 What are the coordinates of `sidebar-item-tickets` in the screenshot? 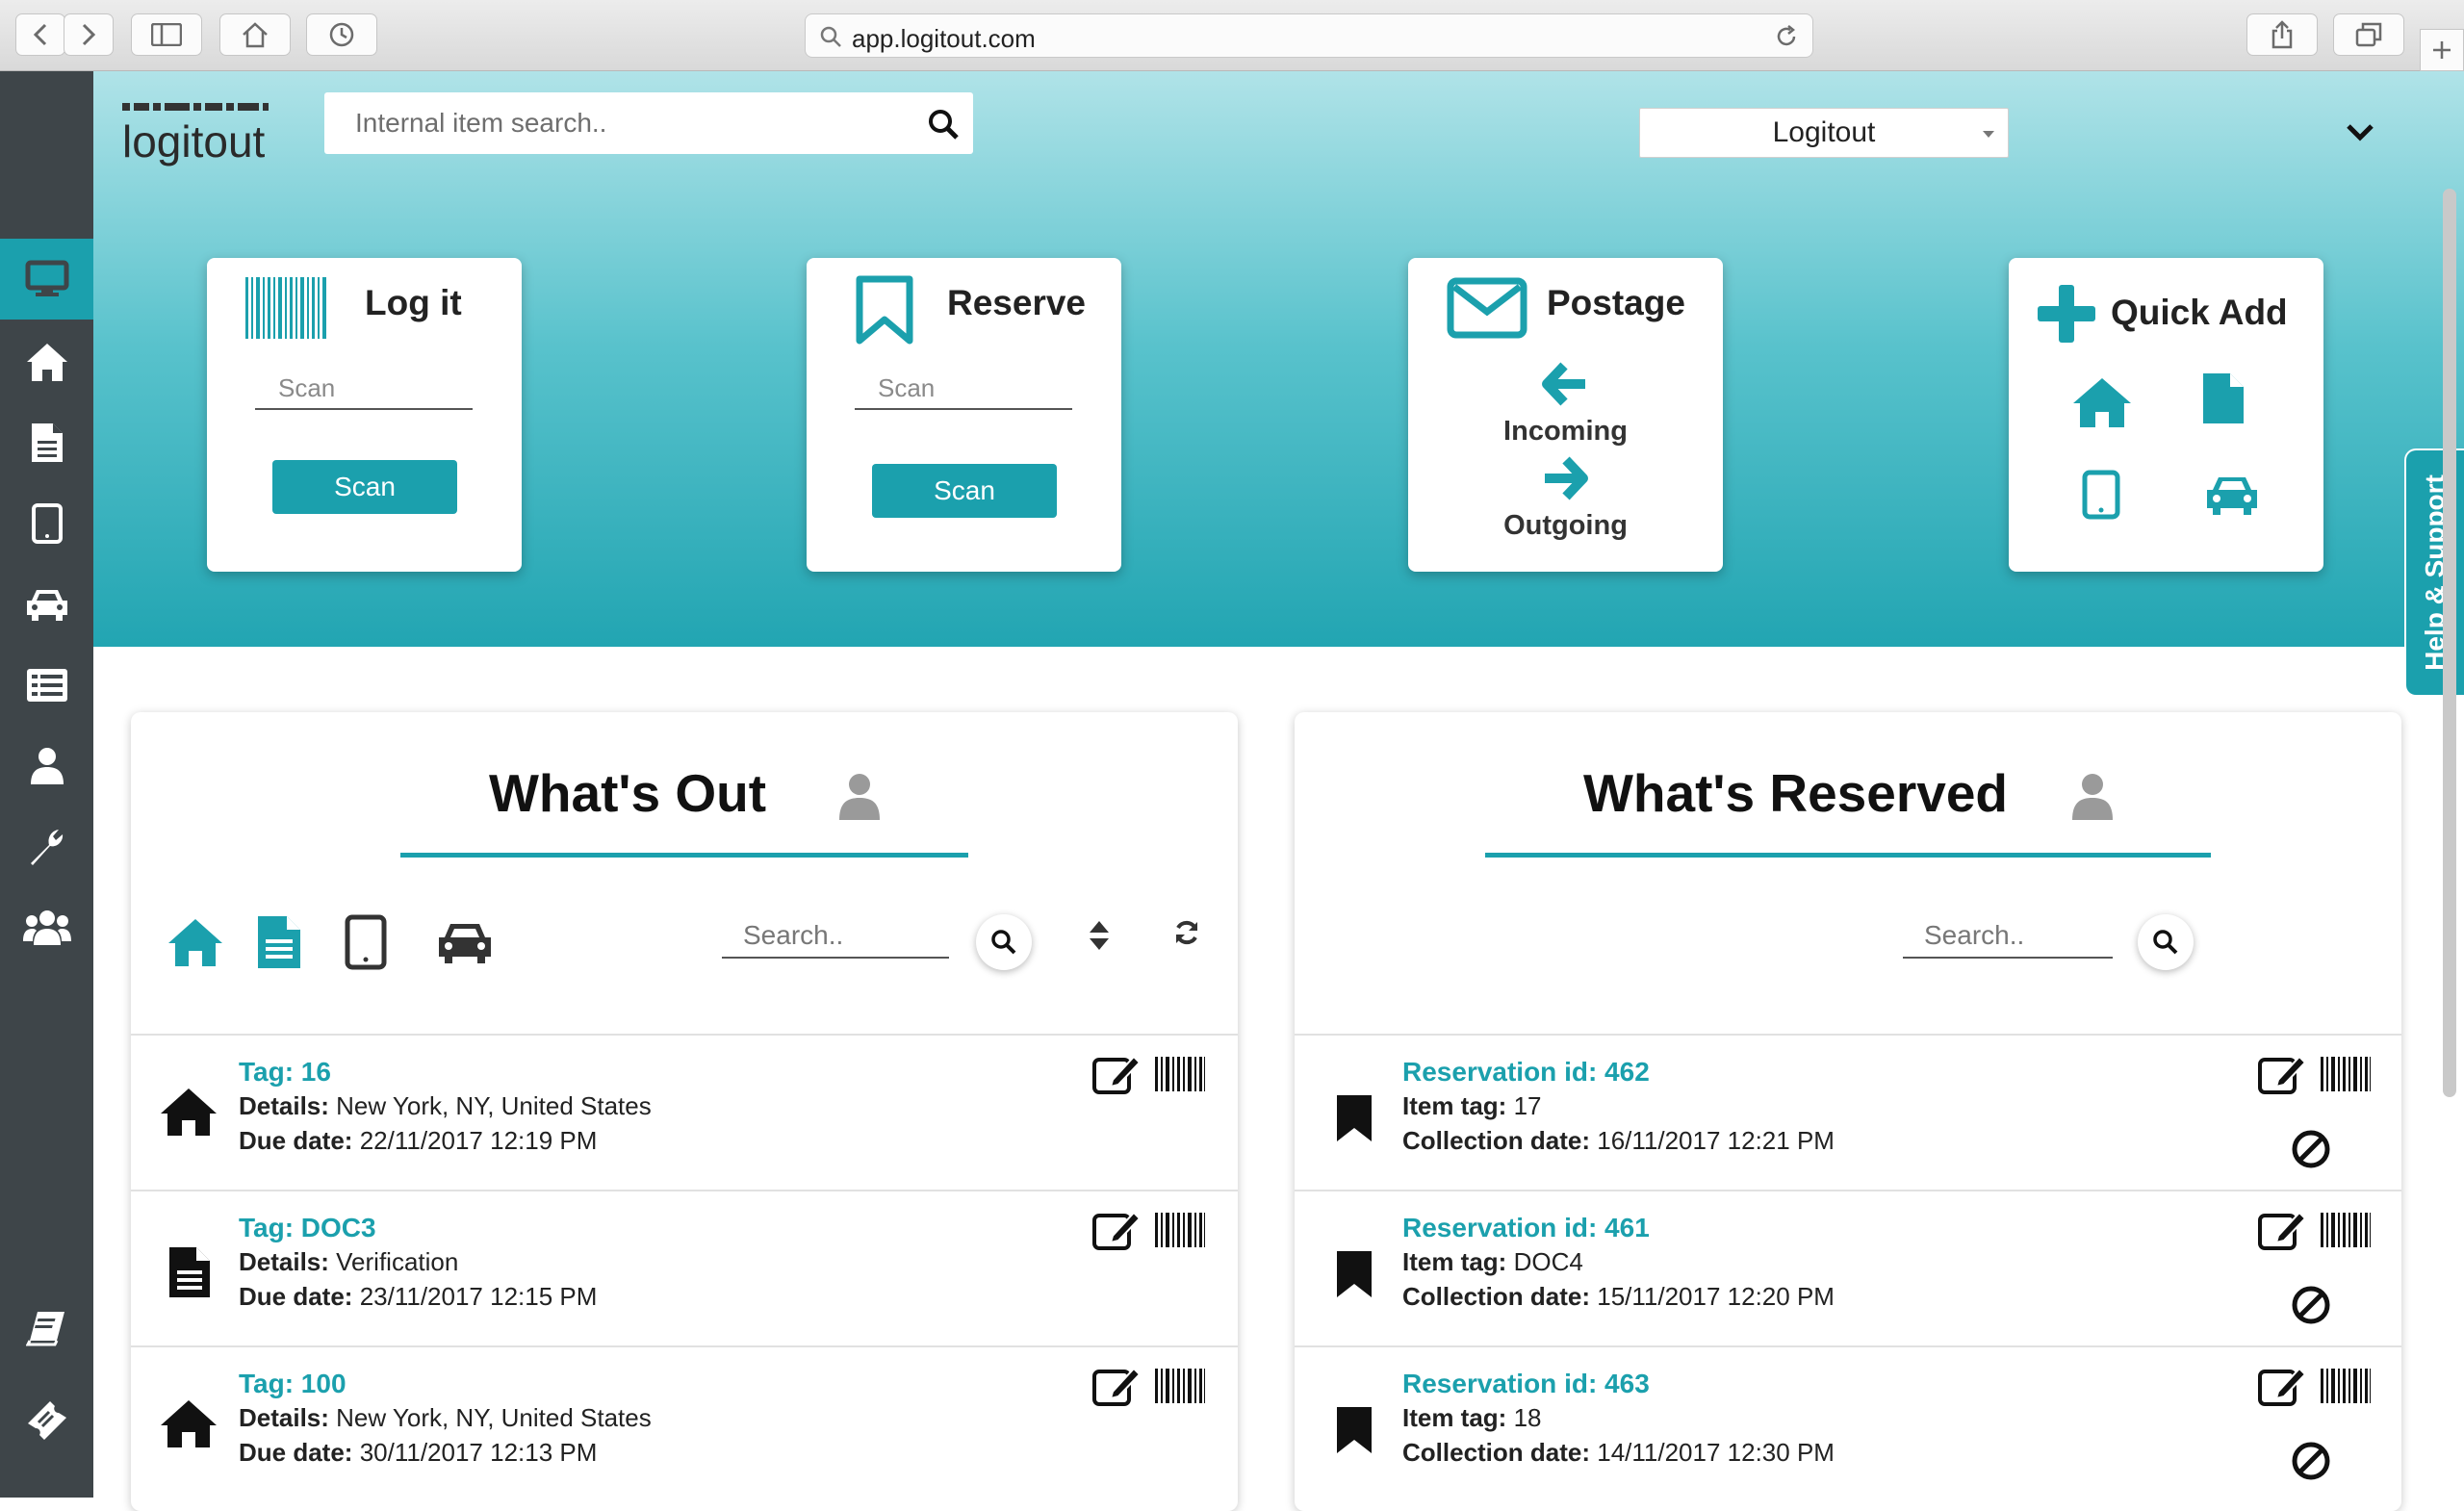 It's located at (46, 1420).